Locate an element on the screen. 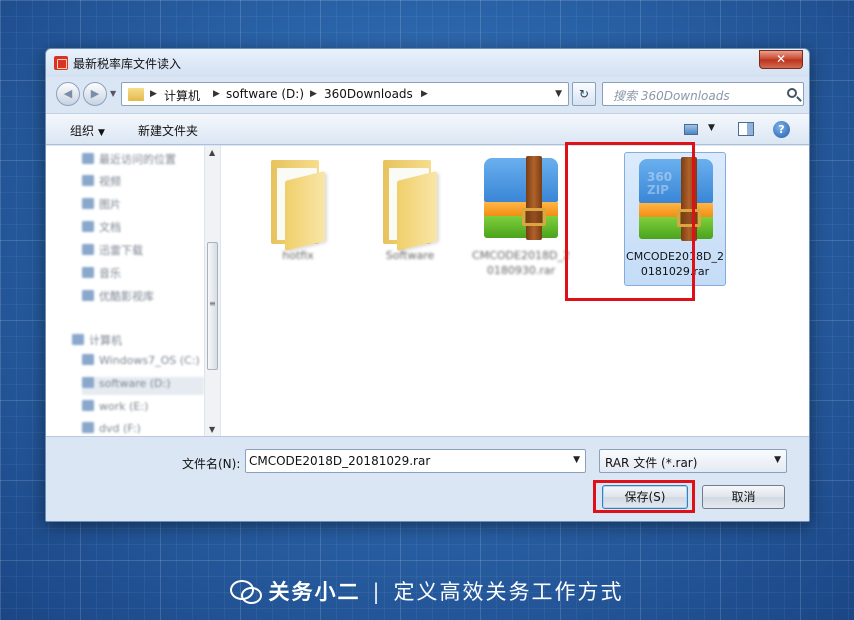 The width and height of the screenshot is (854, 620). nav-item-drive-f: dvd (F:) is located at coordinates (143, 428).